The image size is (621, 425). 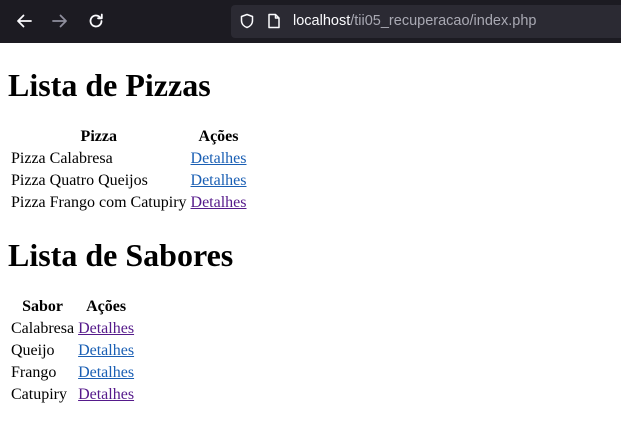 What do you see at coordinates (72, 307) in the screenshot?
I see `table-header-row: Sabor Ações` at bounding box center [72, 307].